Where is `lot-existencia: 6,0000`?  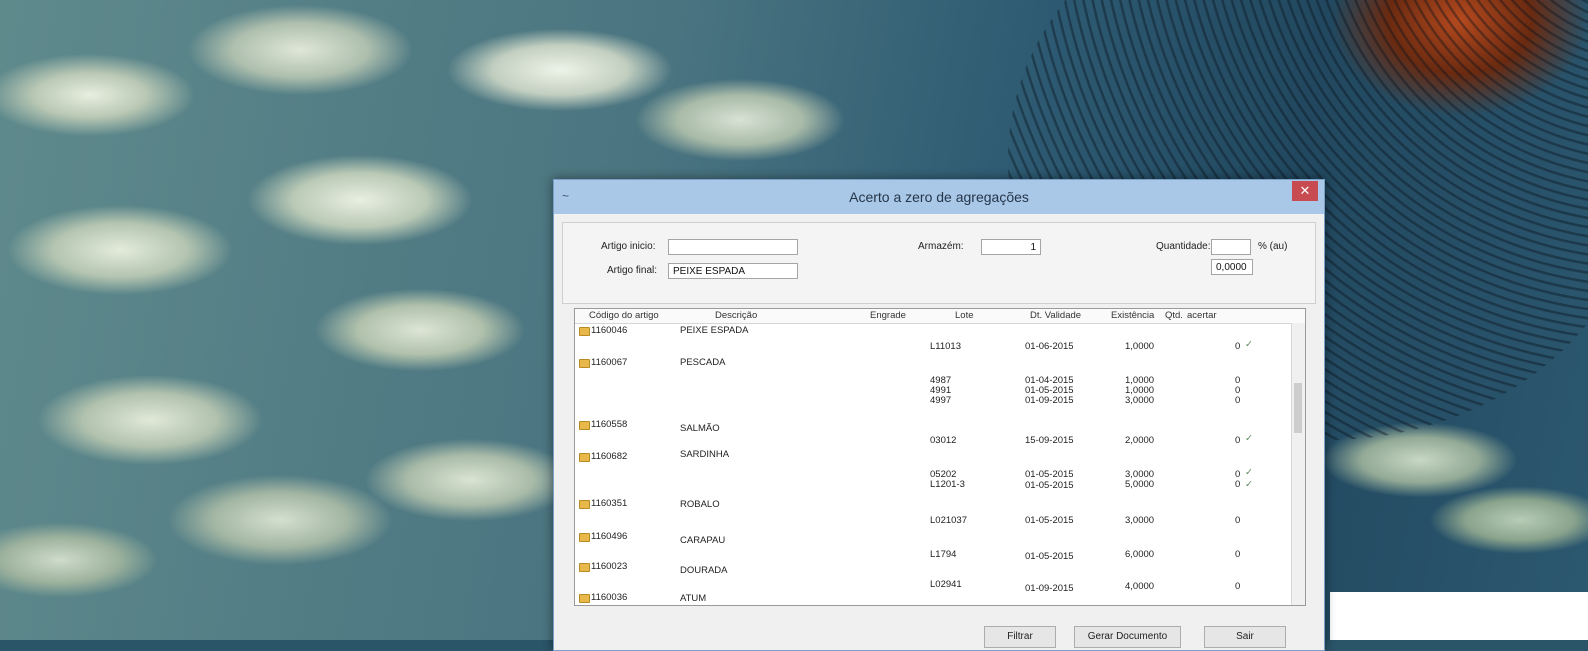
lot-existencia: 6,0000 is located at coordinates (1140, 554).